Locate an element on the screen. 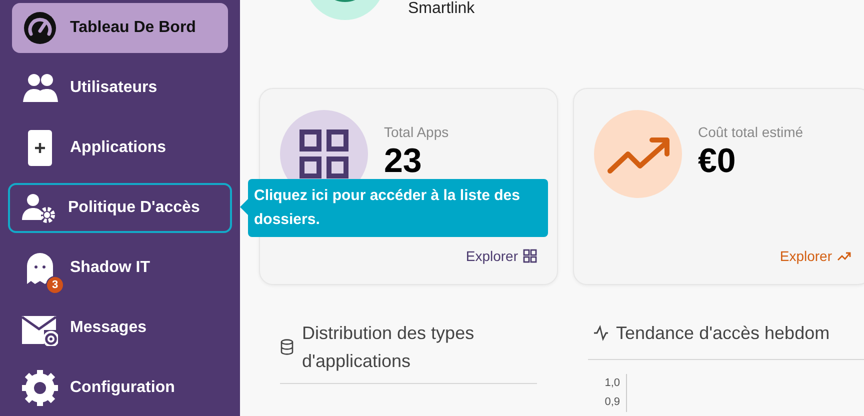  sidebar-item: Politique D'accès is located at coordinates (120, 208).